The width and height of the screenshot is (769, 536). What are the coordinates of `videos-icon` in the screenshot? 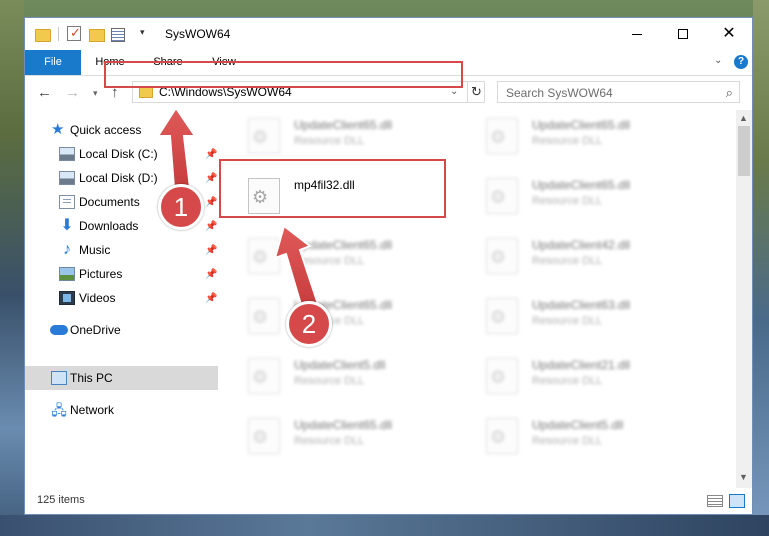 It's located at (67, 298).